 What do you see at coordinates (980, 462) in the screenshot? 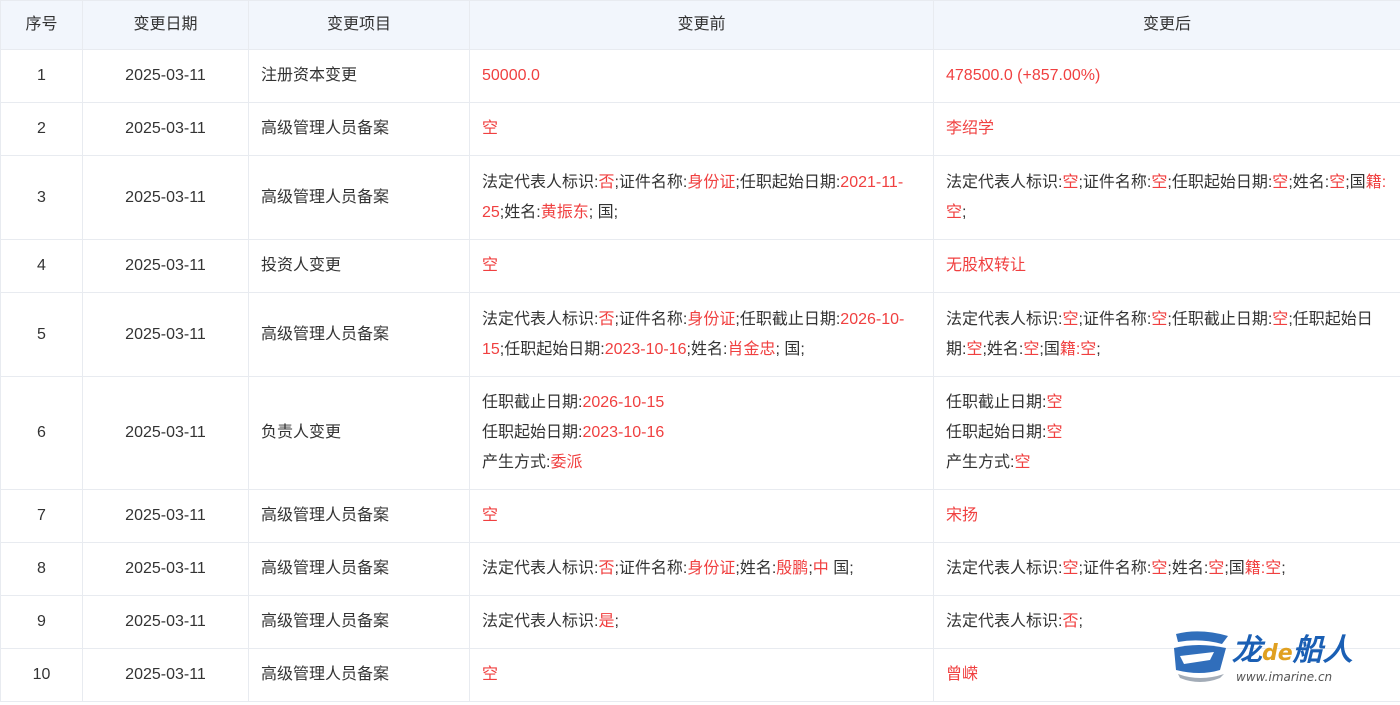
I see `field-label: 产生方式:` at bounding box center [980, 462].